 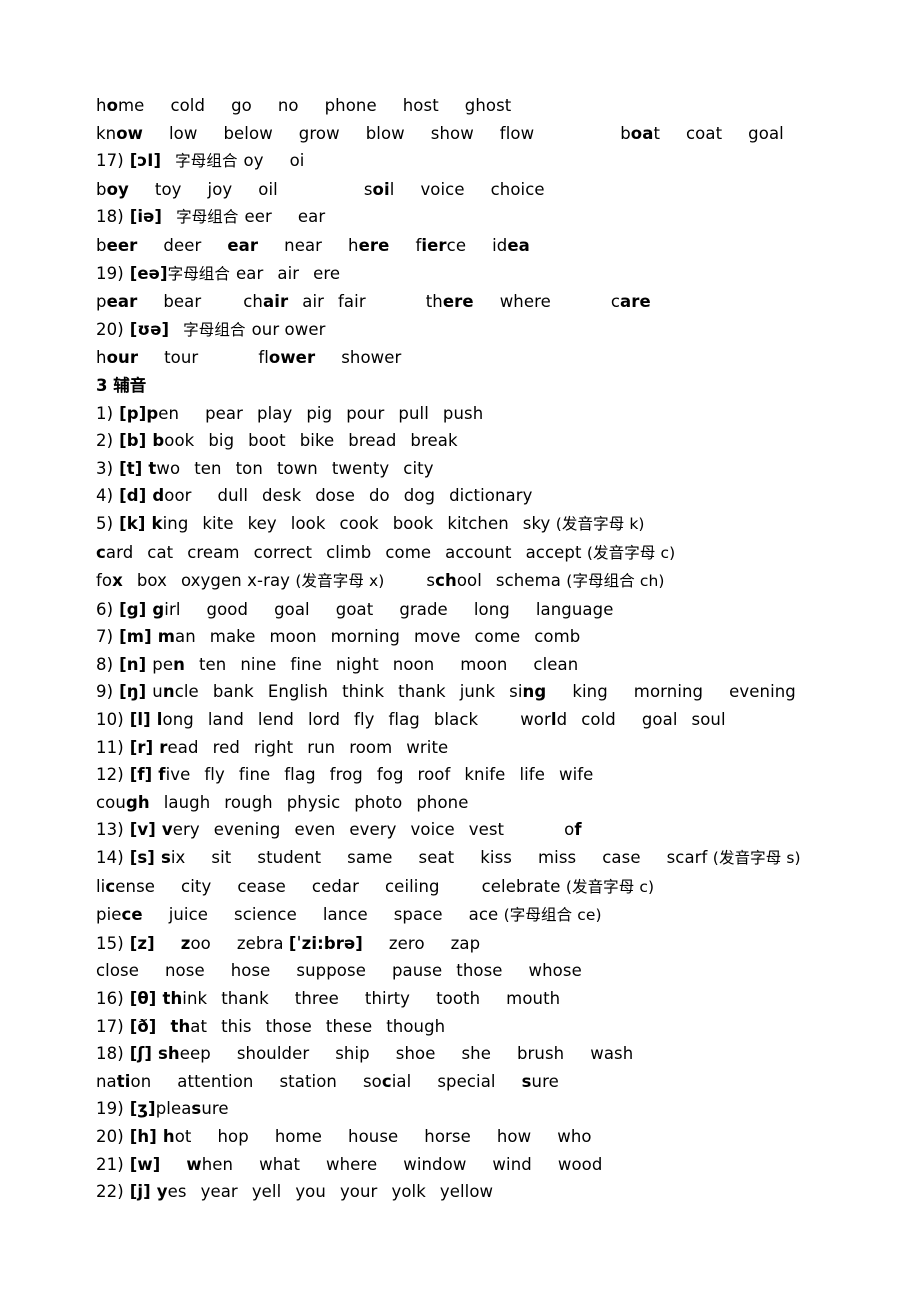 What do you see at coordinates (149, 329) in the screenshot?
I see `ipa-symbol: [ʊə]` at bounding box center [149, 329].